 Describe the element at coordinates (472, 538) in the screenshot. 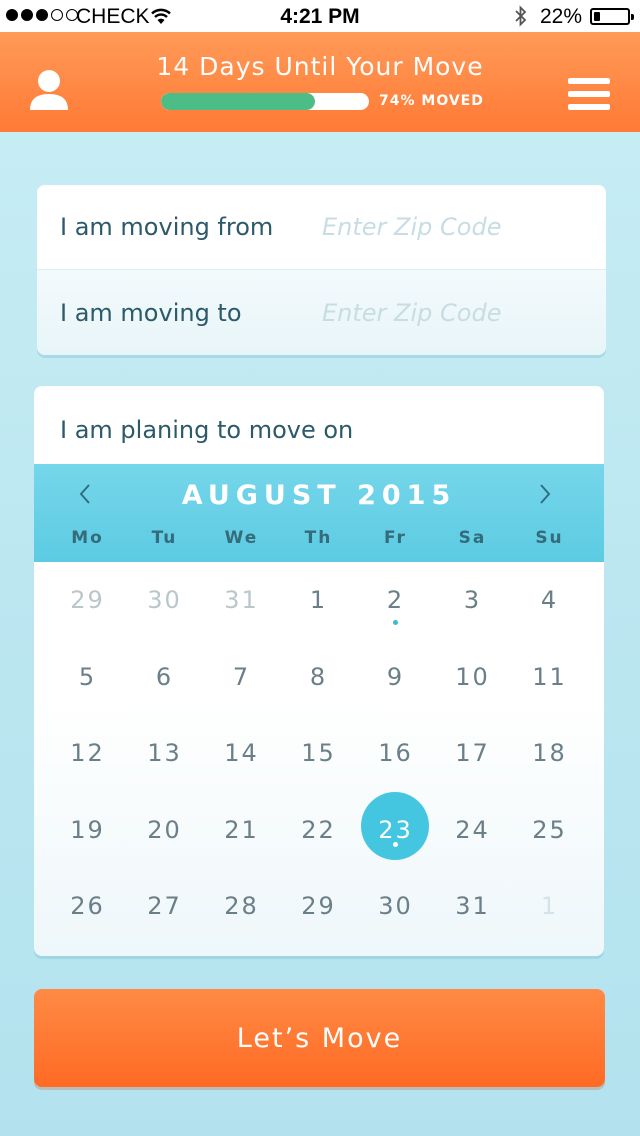

I see `weekday-label: Sa` at that location.